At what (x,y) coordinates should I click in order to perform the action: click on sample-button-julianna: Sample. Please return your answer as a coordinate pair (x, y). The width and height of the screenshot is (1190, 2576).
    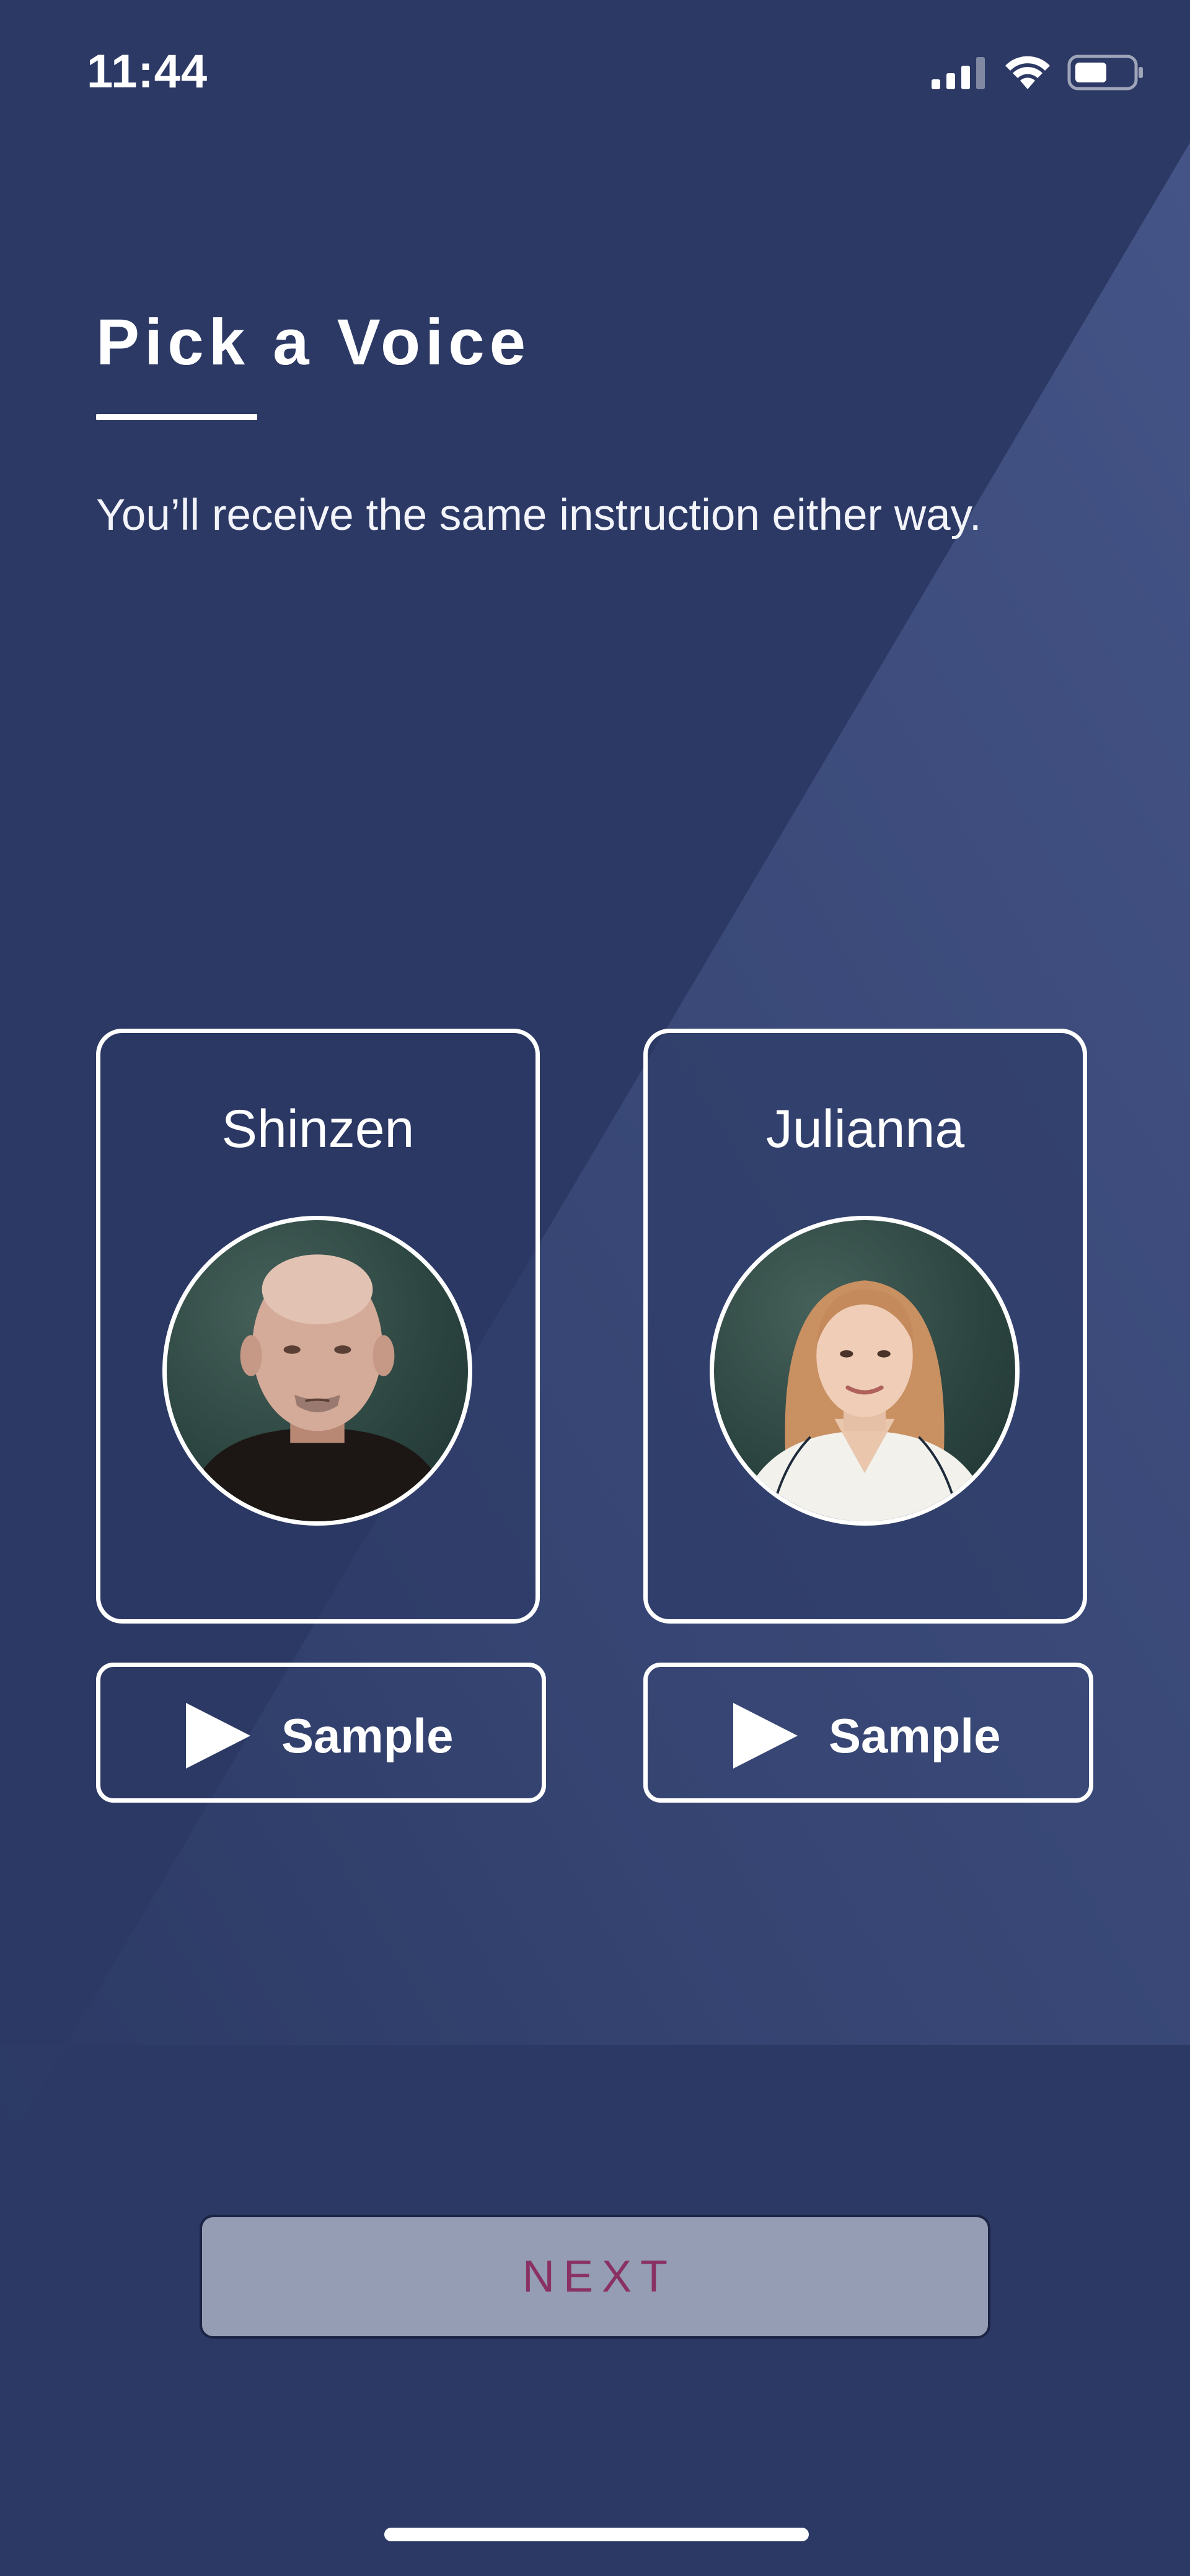
    Looking at the image, I should click on (868, 1733).